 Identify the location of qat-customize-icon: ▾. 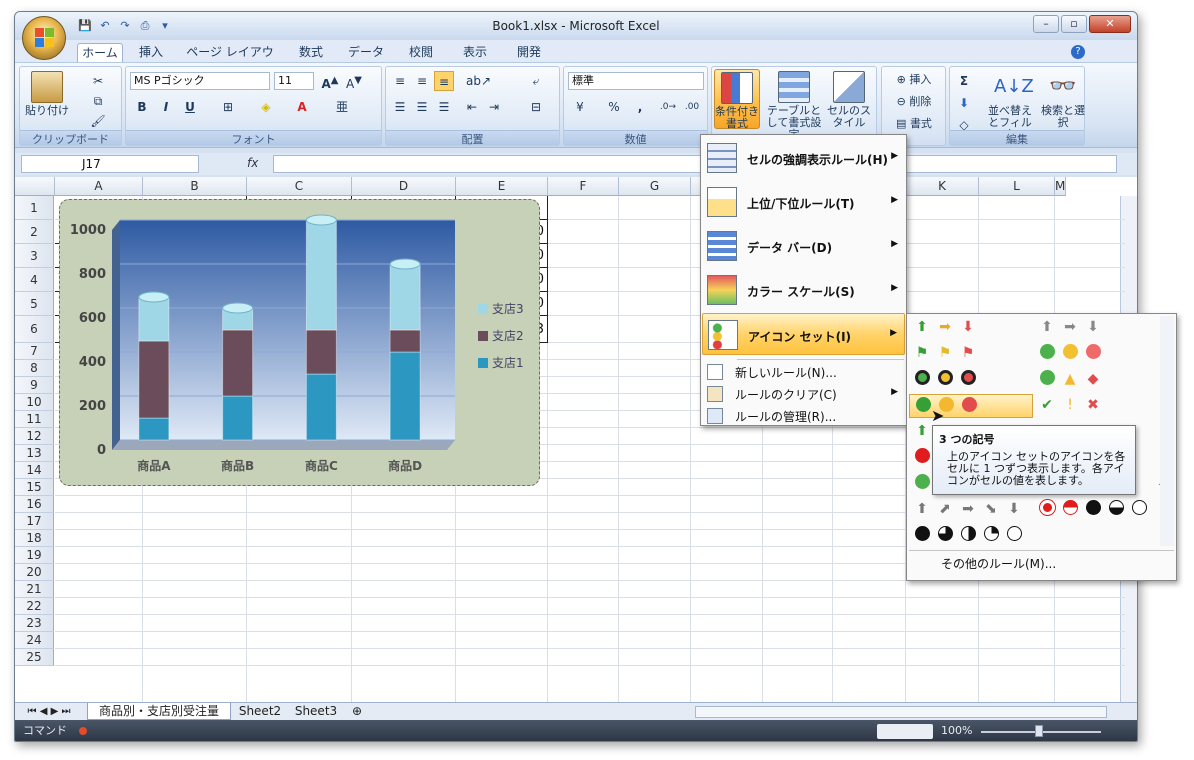
(165, 26).